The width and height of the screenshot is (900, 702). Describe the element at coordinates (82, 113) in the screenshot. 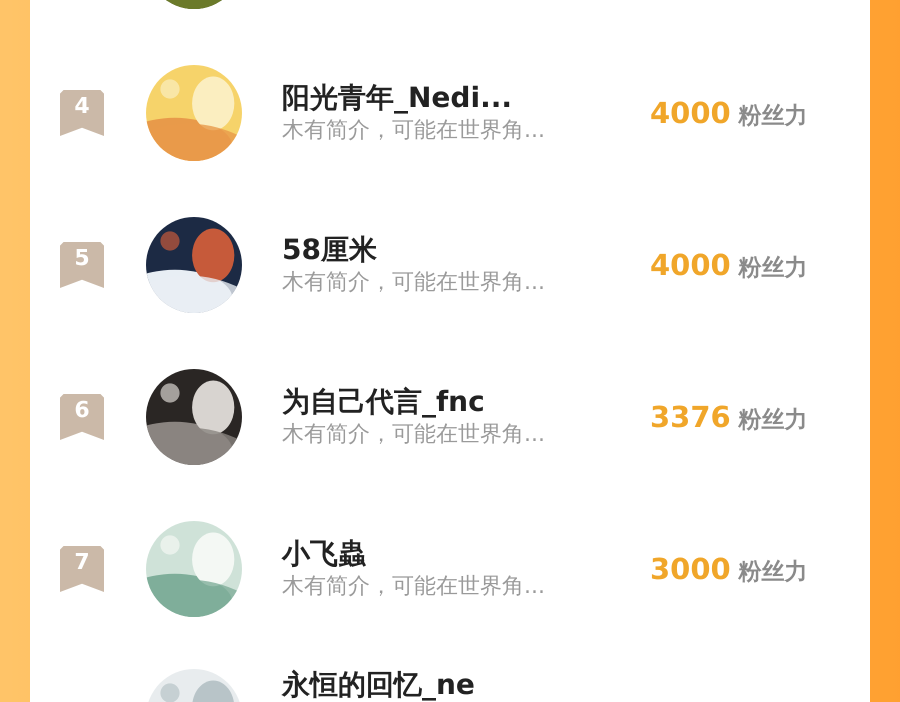

I see `rank-badge: 4` at that location.